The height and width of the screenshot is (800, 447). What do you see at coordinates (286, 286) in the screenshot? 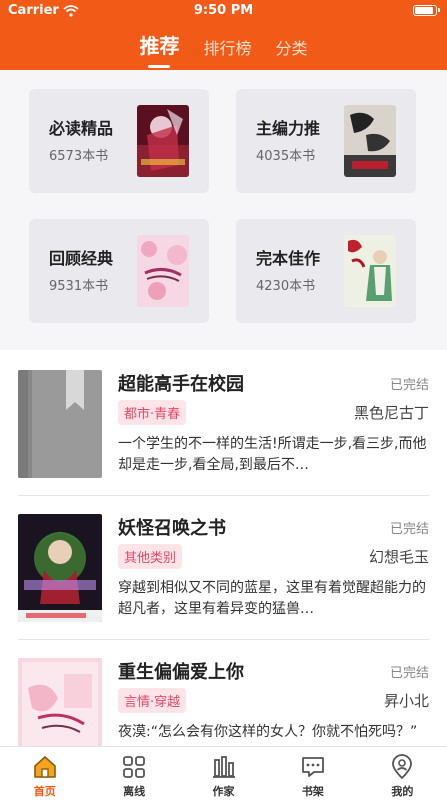
I see `category-count: 4230本书` at bounding box center [286, 286].